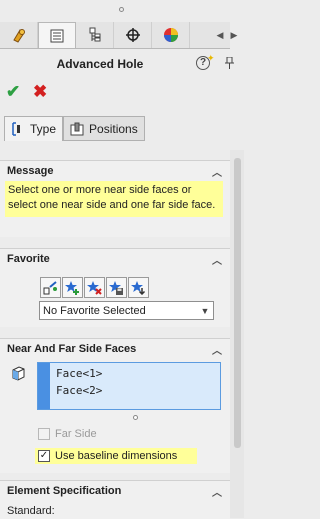 The height and width of the screenshot is (519, 320). I want to click on baseline-checkbox-row: ✓ Use baseline dimensions, so click(116, 456).